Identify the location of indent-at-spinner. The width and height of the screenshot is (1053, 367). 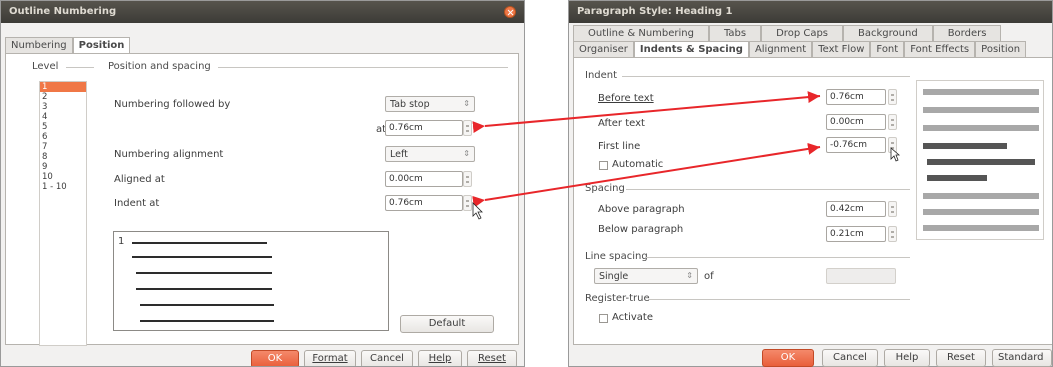
(467, 203).